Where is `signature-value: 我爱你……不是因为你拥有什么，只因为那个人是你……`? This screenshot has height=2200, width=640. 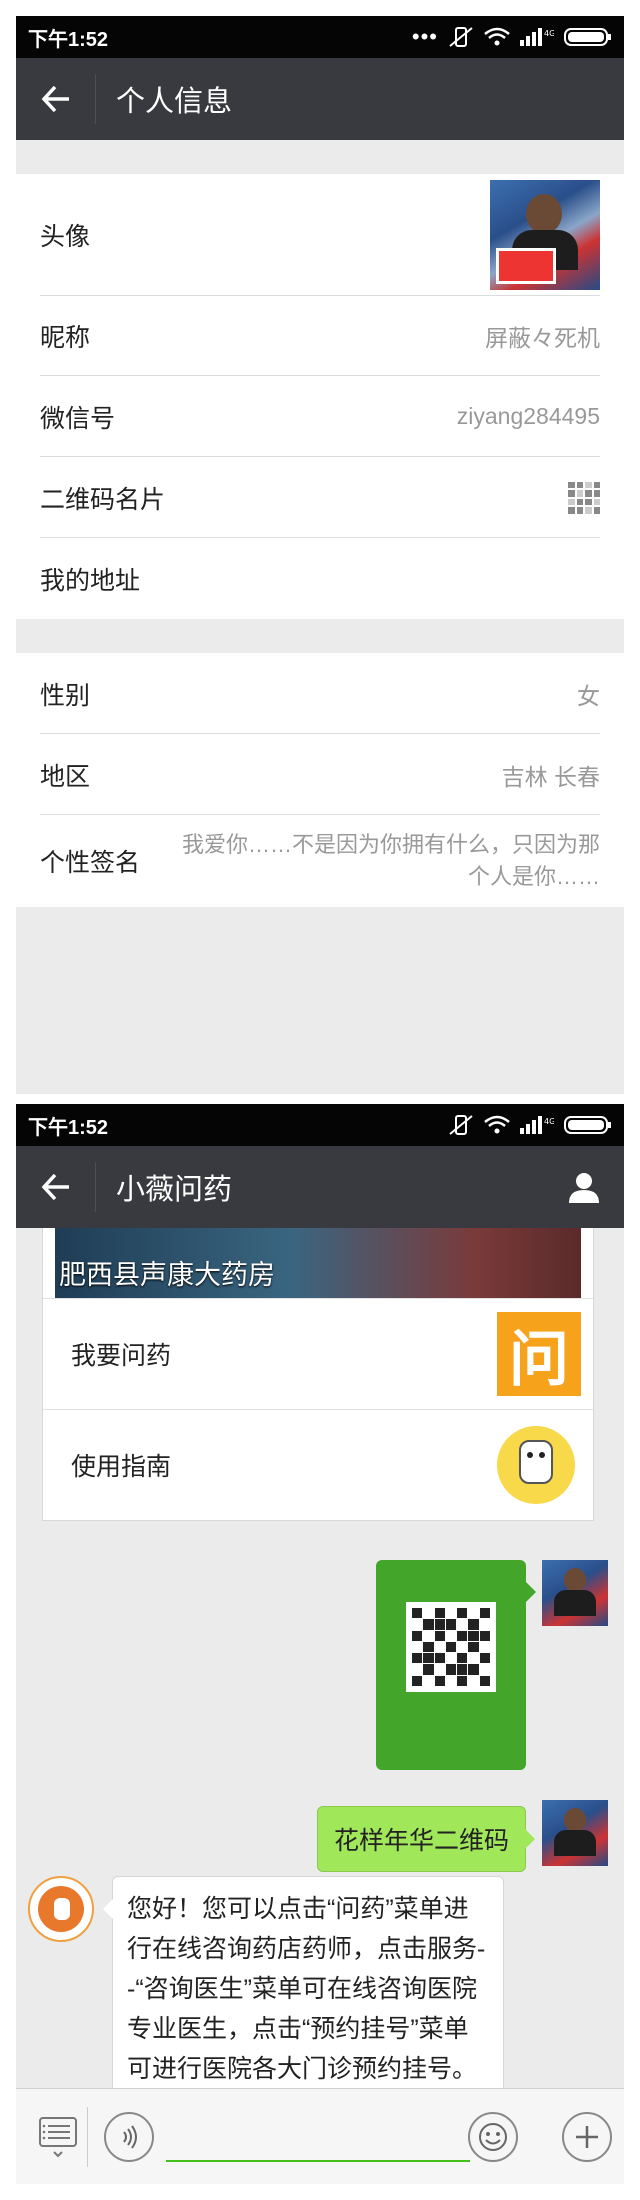
signature-value: 我爱你……不是因为你拥有什么，只因为那个人是你…… is located at coordinates (390, 860).